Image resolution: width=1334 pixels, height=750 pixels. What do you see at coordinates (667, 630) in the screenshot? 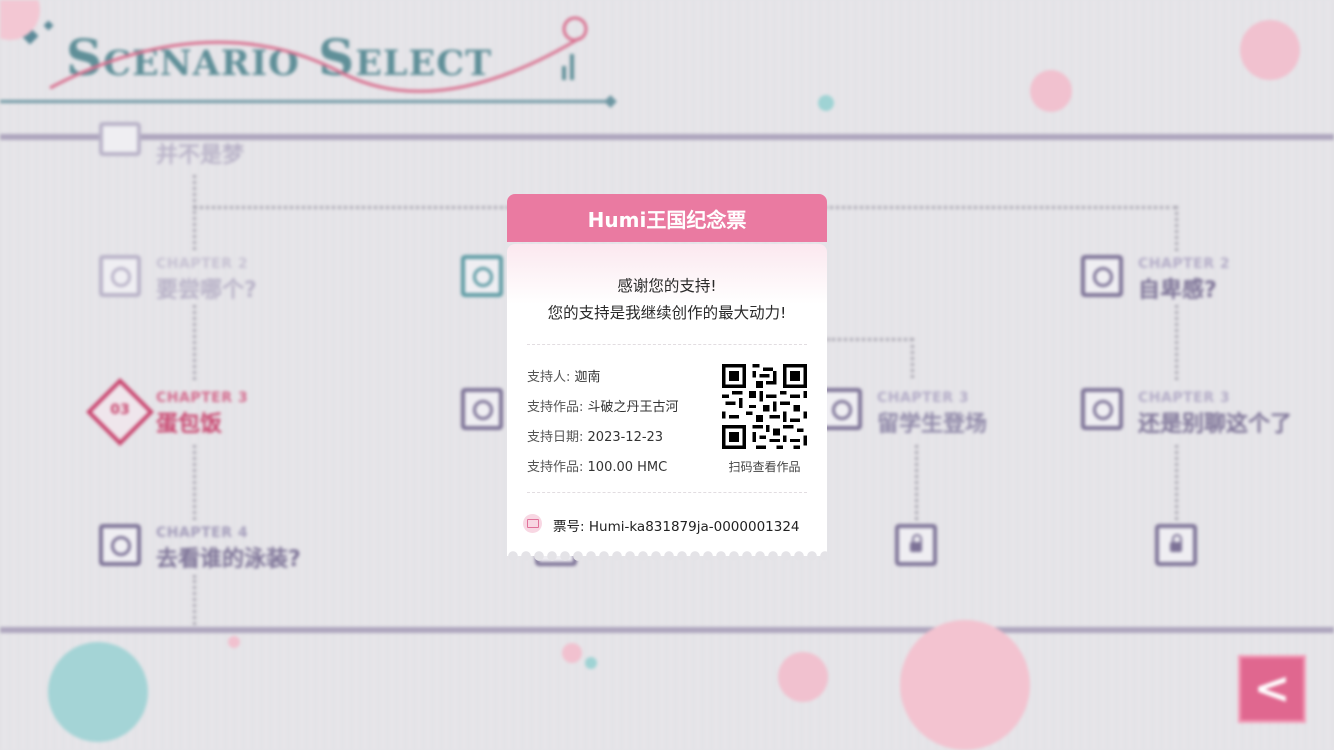
I see `footer-divider` at bounding box center [667, 630].